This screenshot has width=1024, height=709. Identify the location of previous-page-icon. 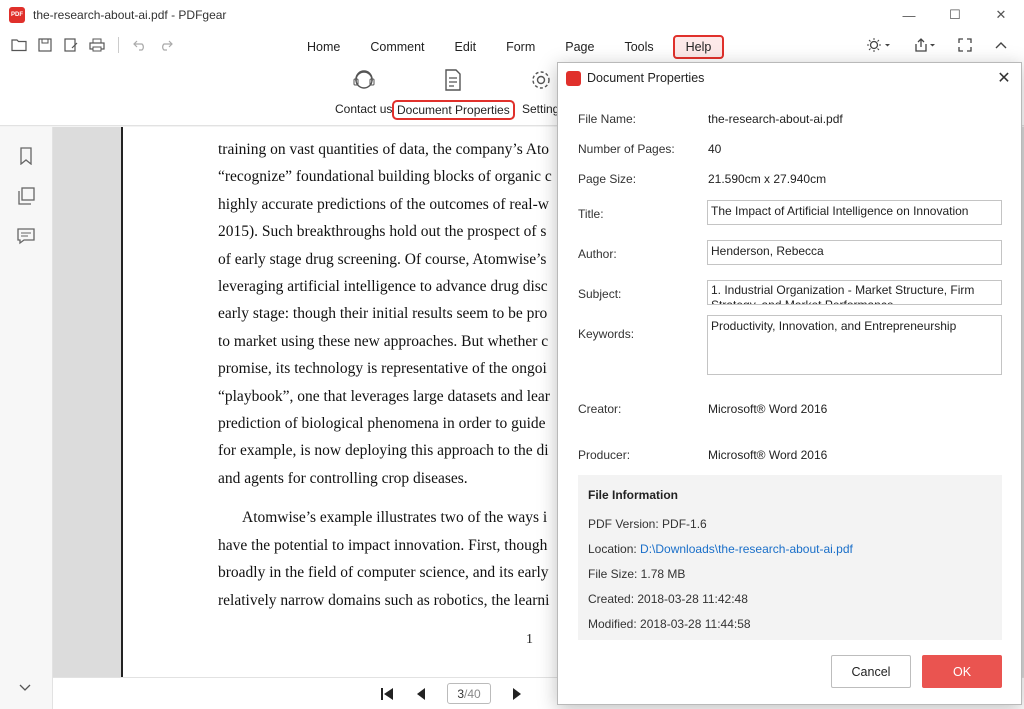
(421, 694).